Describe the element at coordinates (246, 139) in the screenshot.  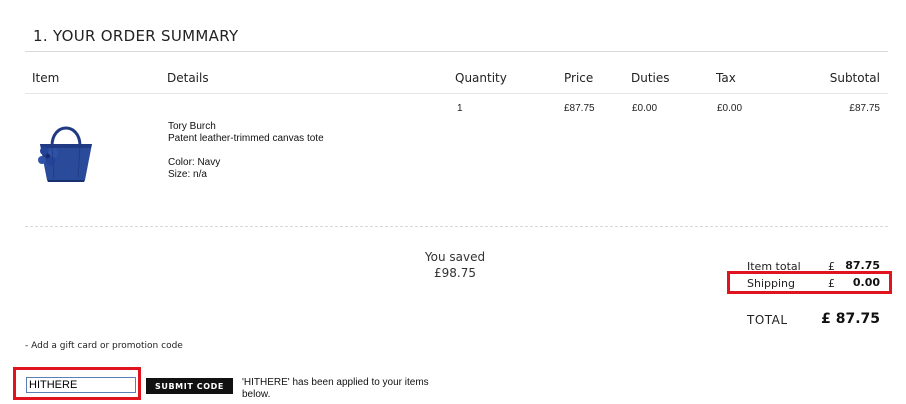
I see `product-name: Patent leather-trimmed canvas tote` at that location.